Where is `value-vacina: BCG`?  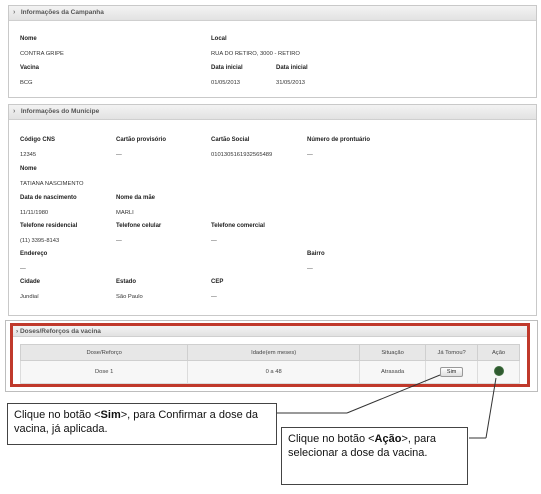 value-vacina: BCG is located at coordinates (26, 83).